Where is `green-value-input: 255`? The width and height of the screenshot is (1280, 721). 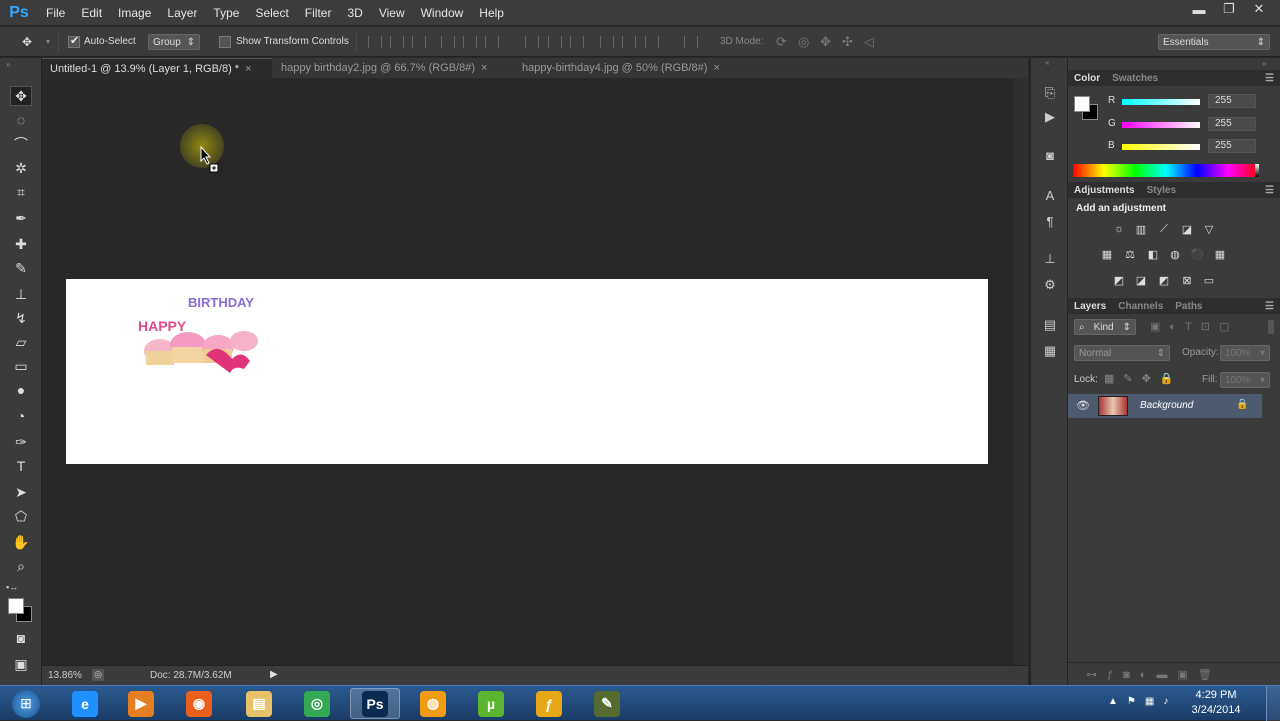 green-value-input: 255 is located at coordinates (1232, 124).